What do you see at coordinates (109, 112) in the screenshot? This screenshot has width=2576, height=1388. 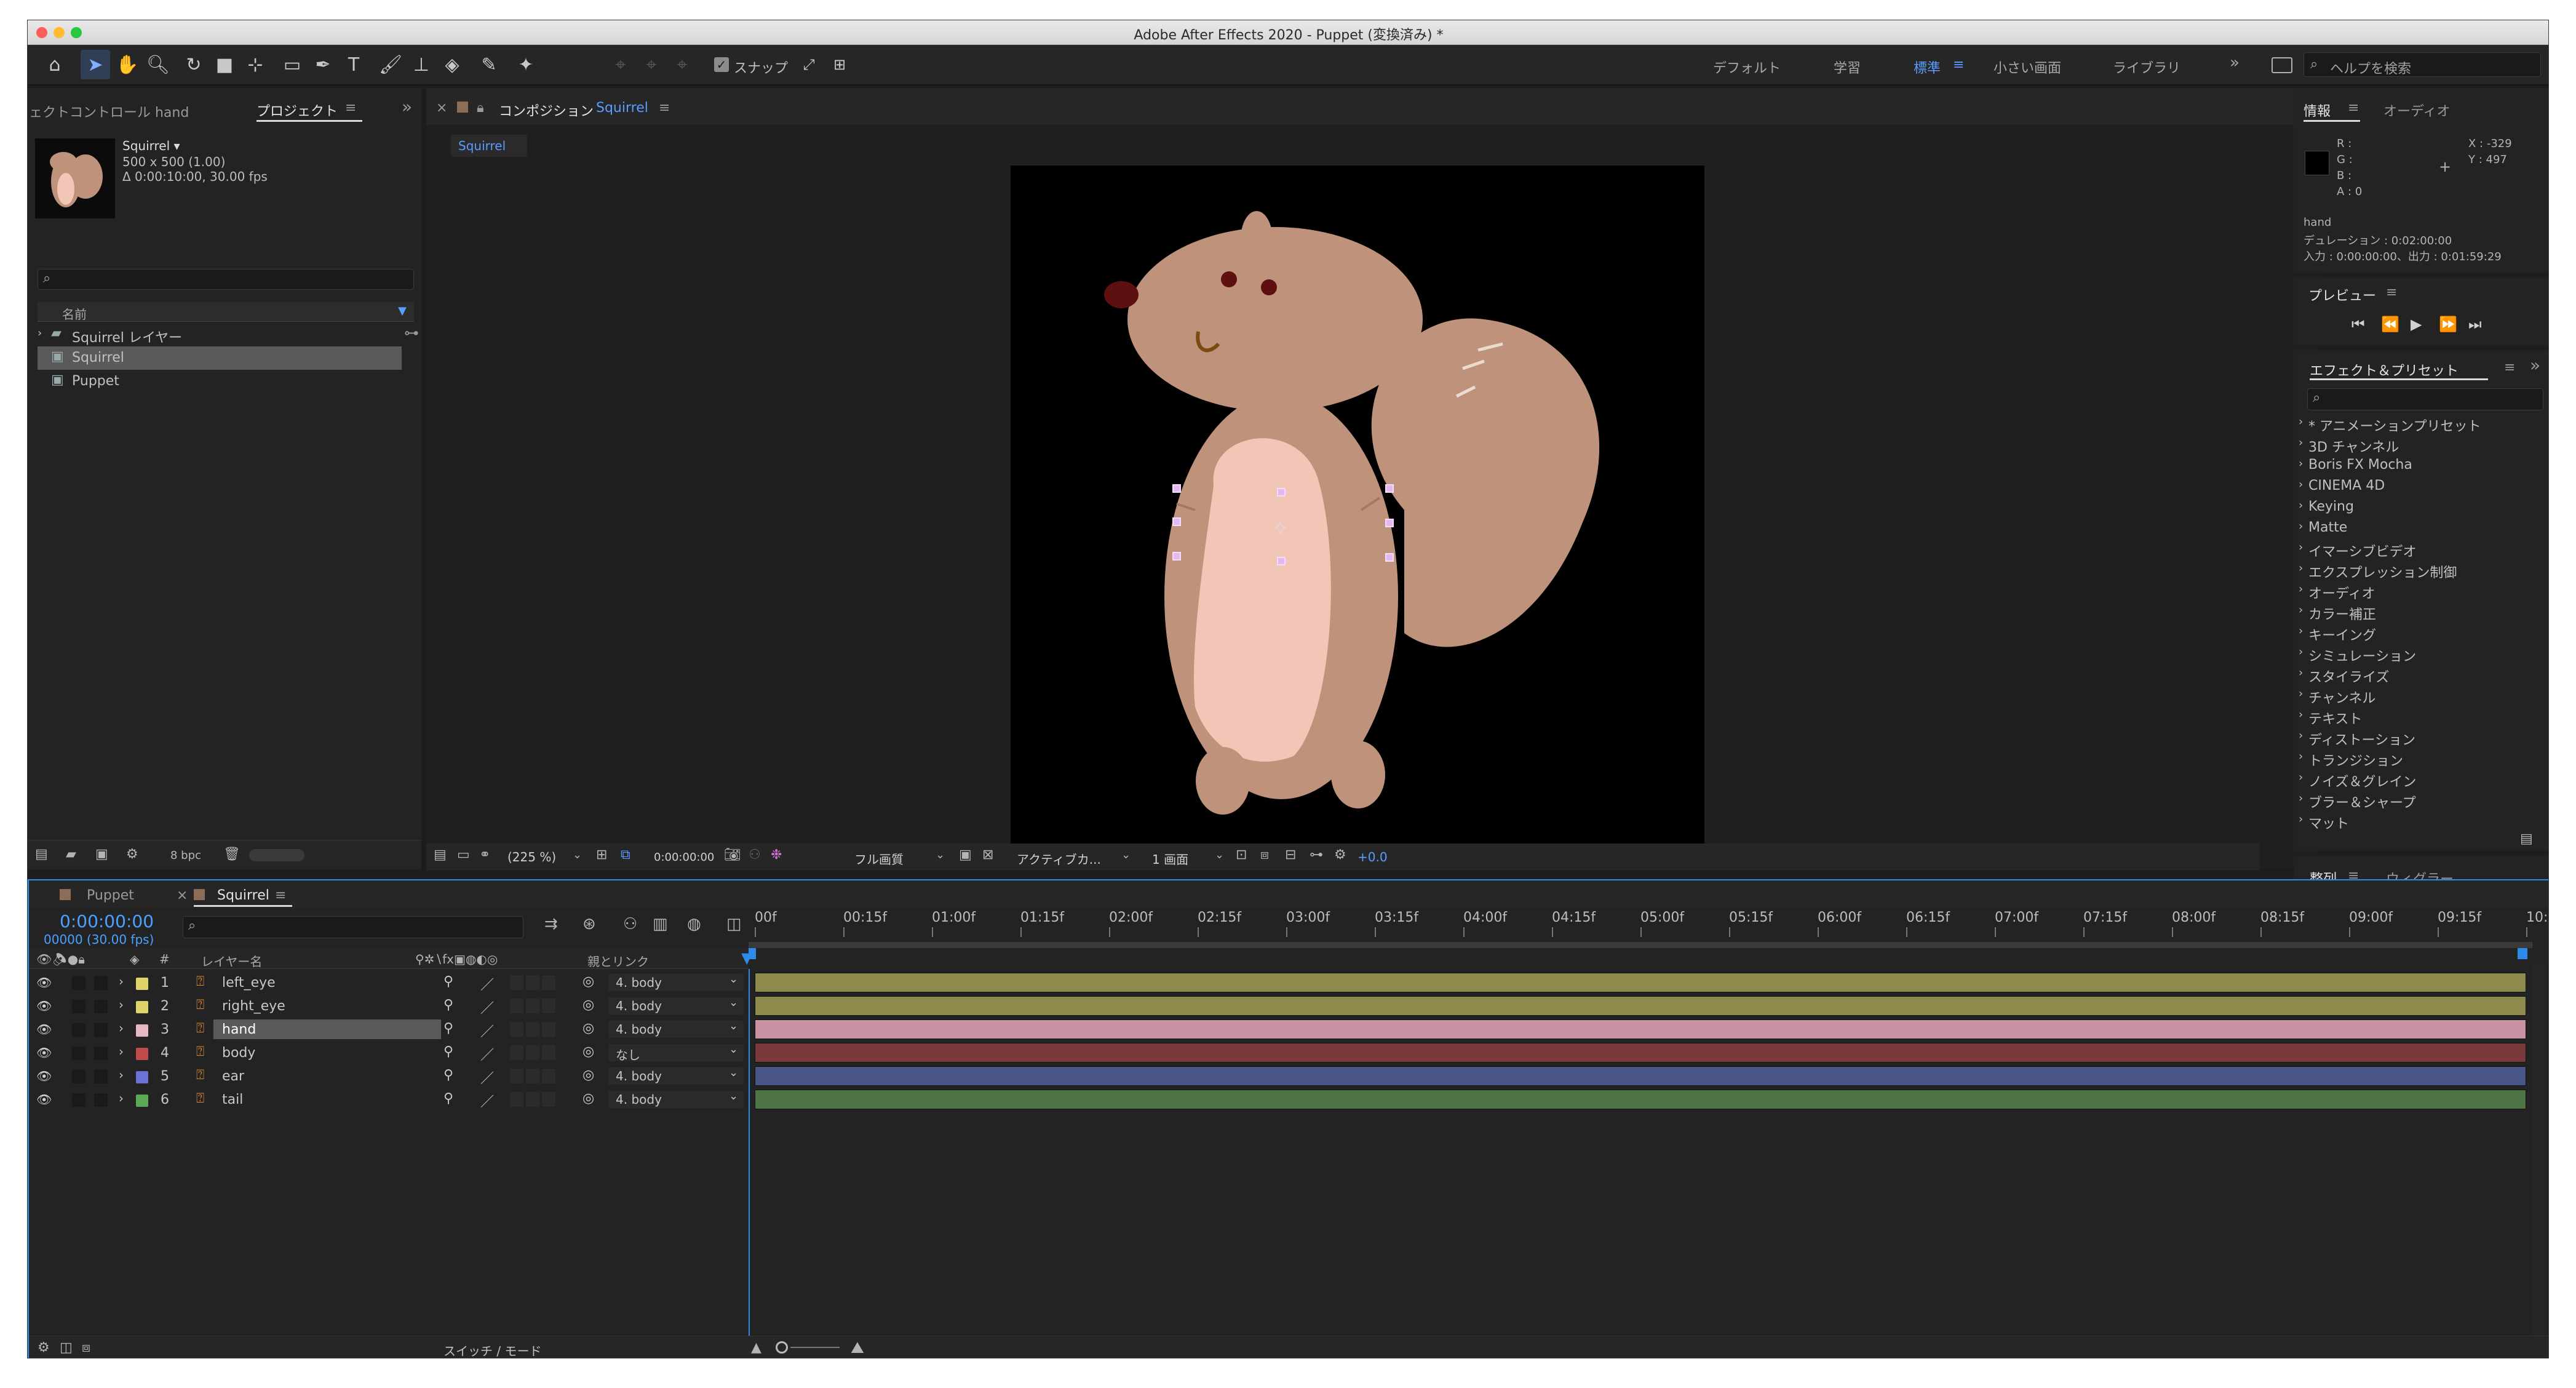 I see `tab-effect-controls: ェクトコントロール hand` at bounding box center [109, 112].